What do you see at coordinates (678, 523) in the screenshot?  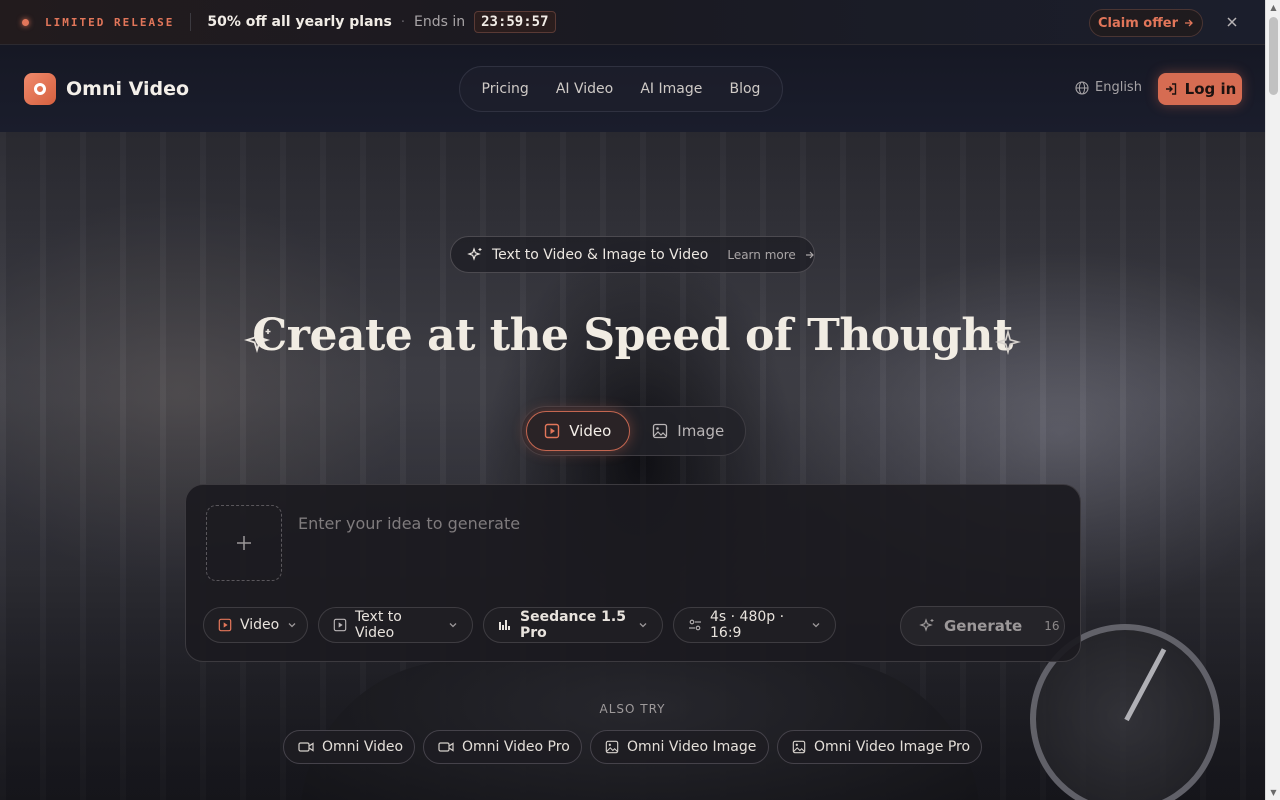 I see `prompt-input` at bounding box center [678, 523].